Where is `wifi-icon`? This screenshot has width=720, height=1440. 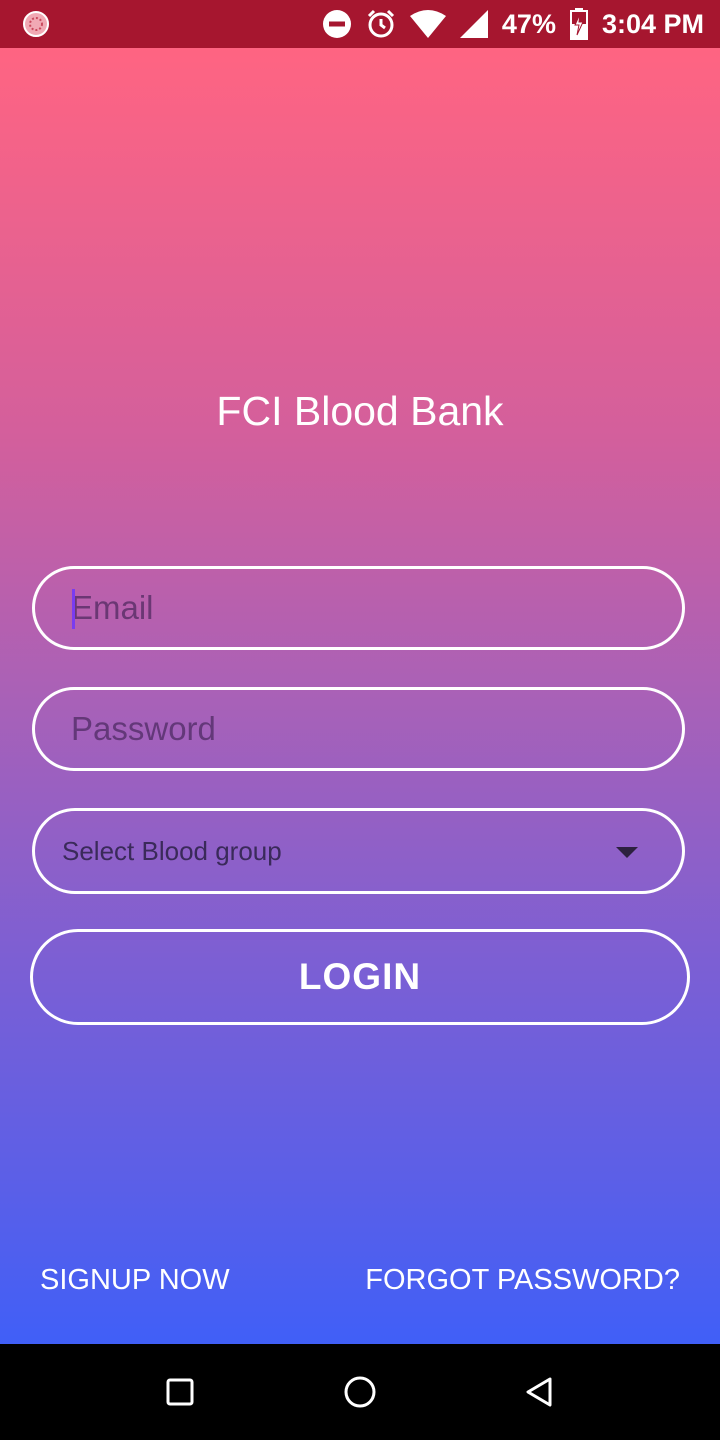
wifi-icon is located at coordinates (427, 24).